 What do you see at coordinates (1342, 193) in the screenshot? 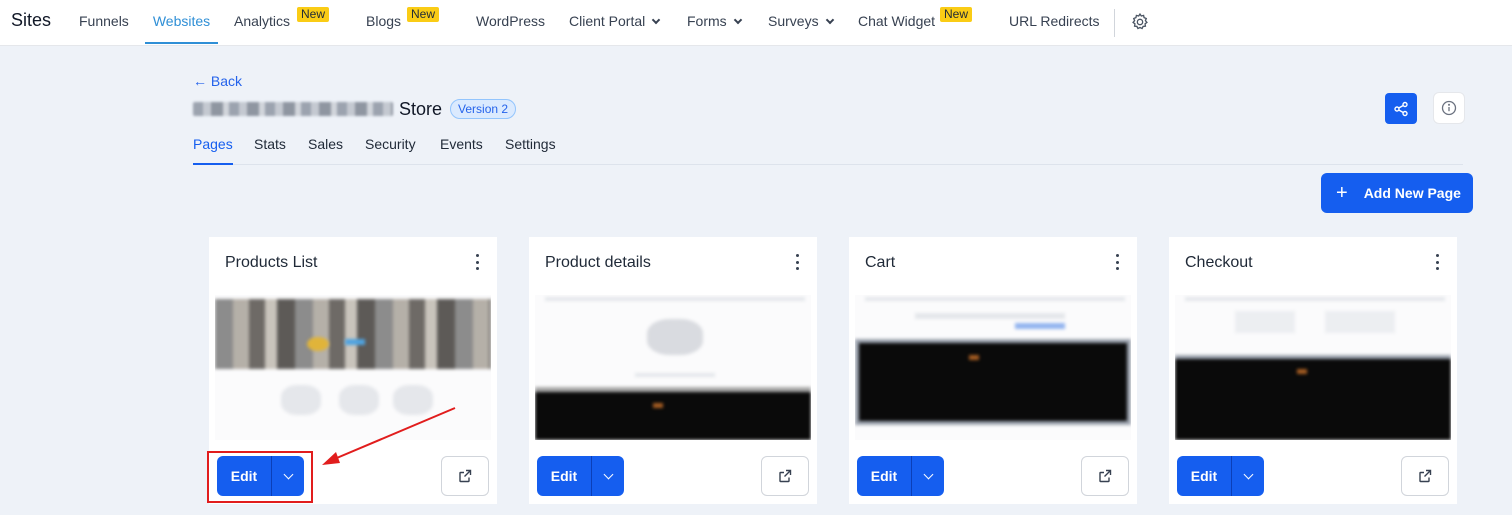
I see `plus-icon: +` at bounding box center [1342, 193].